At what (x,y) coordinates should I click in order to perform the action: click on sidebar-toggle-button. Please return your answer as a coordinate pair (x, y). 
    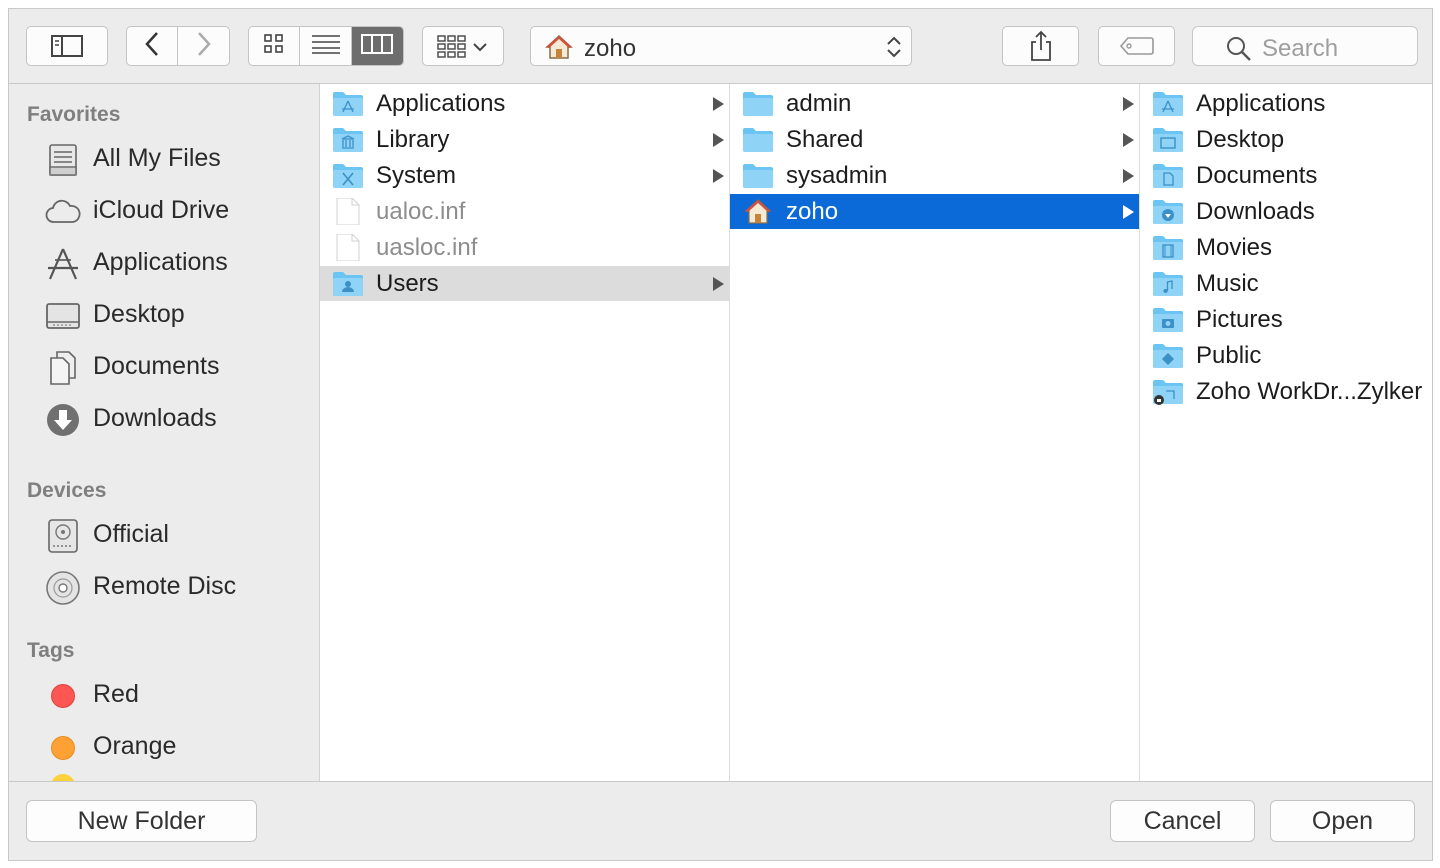
    Looking at the image, I should click on (67, 46).